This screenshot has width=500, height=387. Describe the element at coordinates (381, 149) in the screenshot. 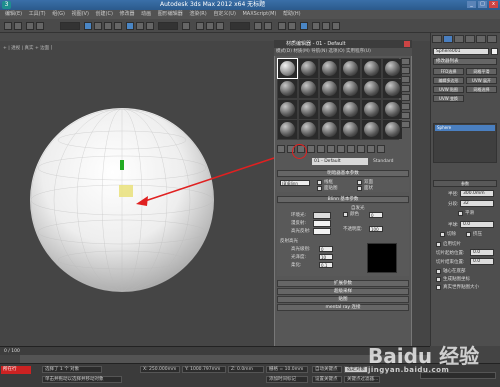

I see `go-forward-icon` at that location.